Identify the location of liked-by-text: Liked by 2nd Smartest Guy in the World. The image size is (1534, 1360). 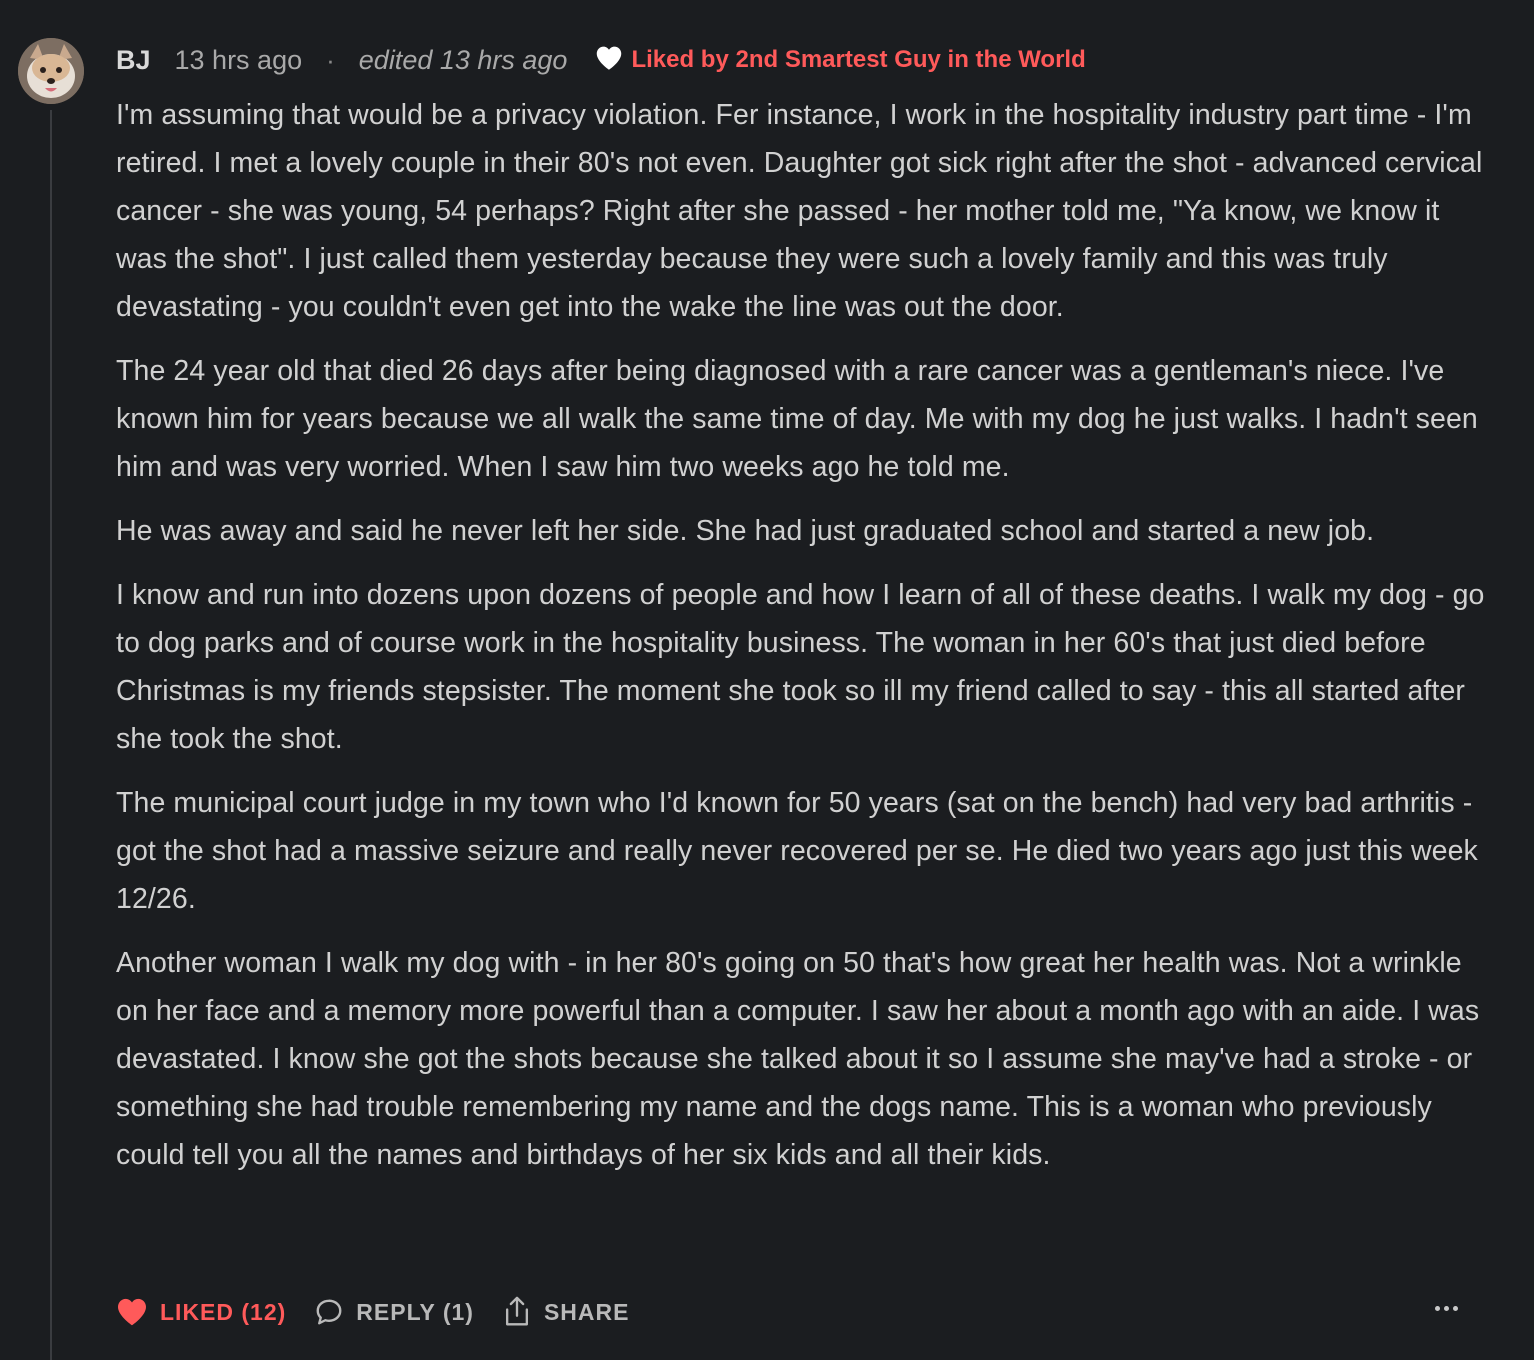
(858, 59).